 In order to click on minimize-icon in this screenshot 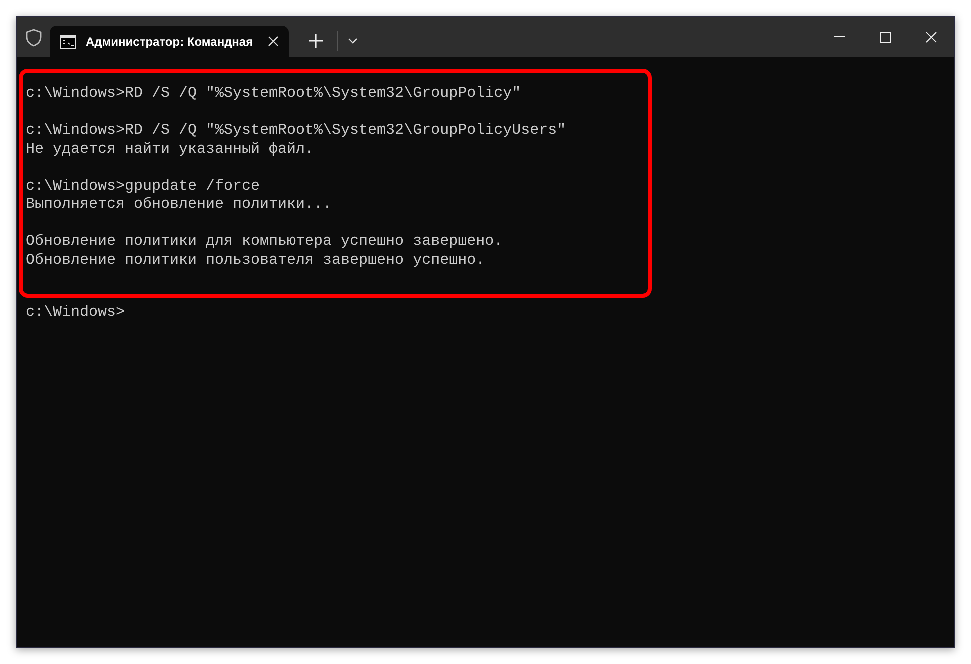, I will do `click(839, 37)`.